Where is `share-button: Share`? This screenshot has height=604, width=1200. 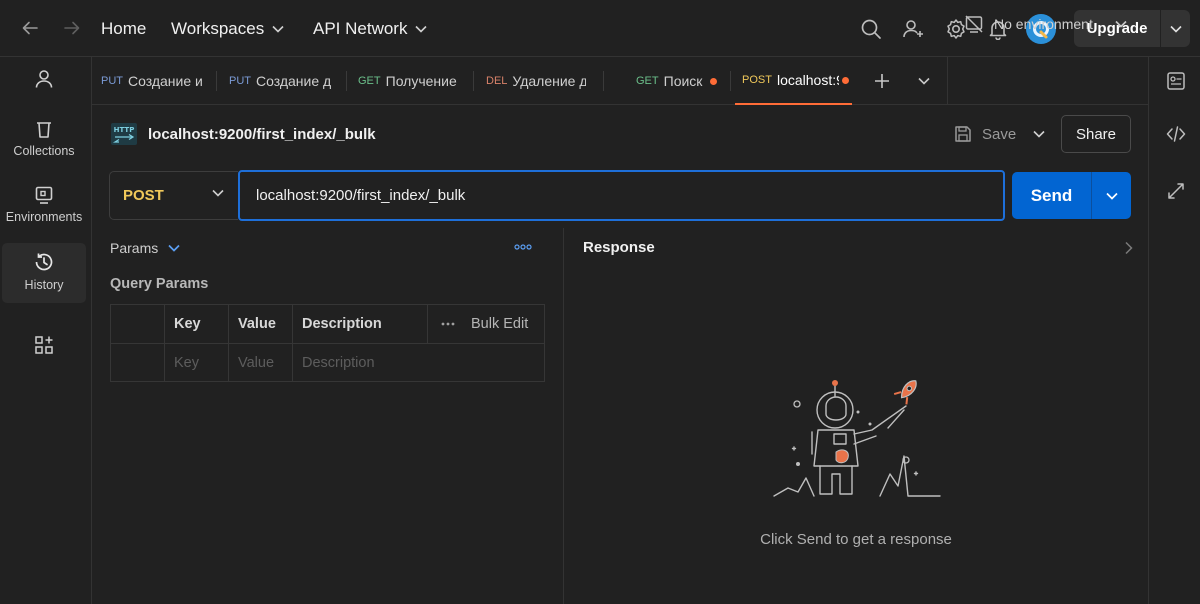
share-button: Share is located at coordinates (1096, 134).